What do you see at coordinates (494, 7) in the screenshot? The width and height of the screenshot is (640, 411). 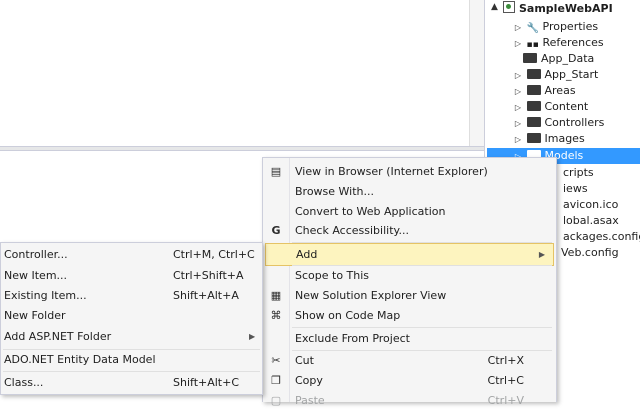 I see `tree-root-expander: ▲` at bounding box center [494, 7].